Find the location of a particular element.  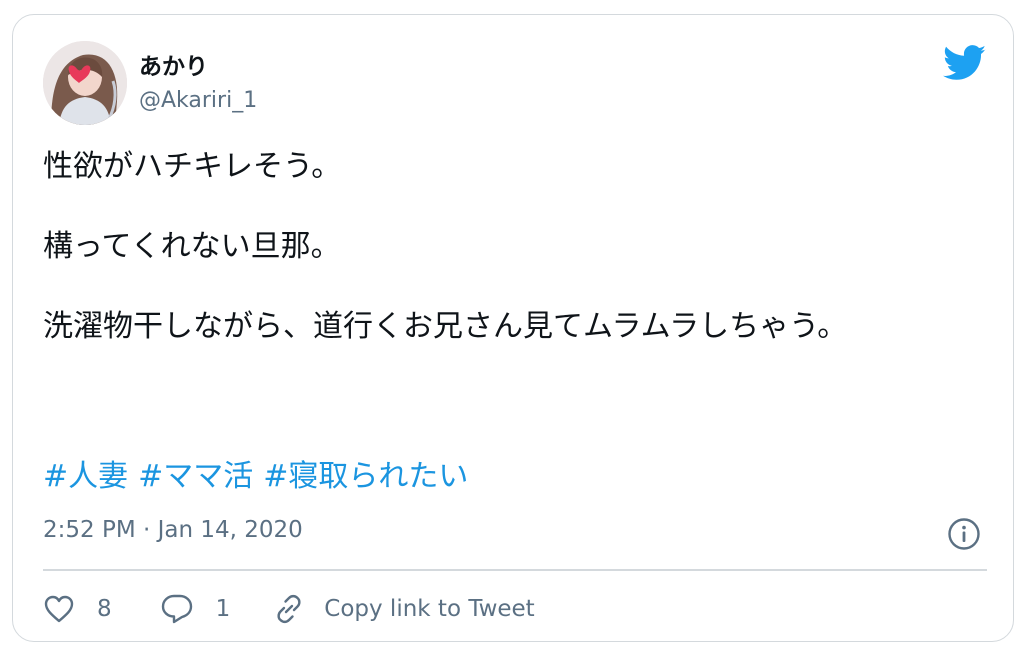

like-button: 8 is located at coordinates (77, 609).